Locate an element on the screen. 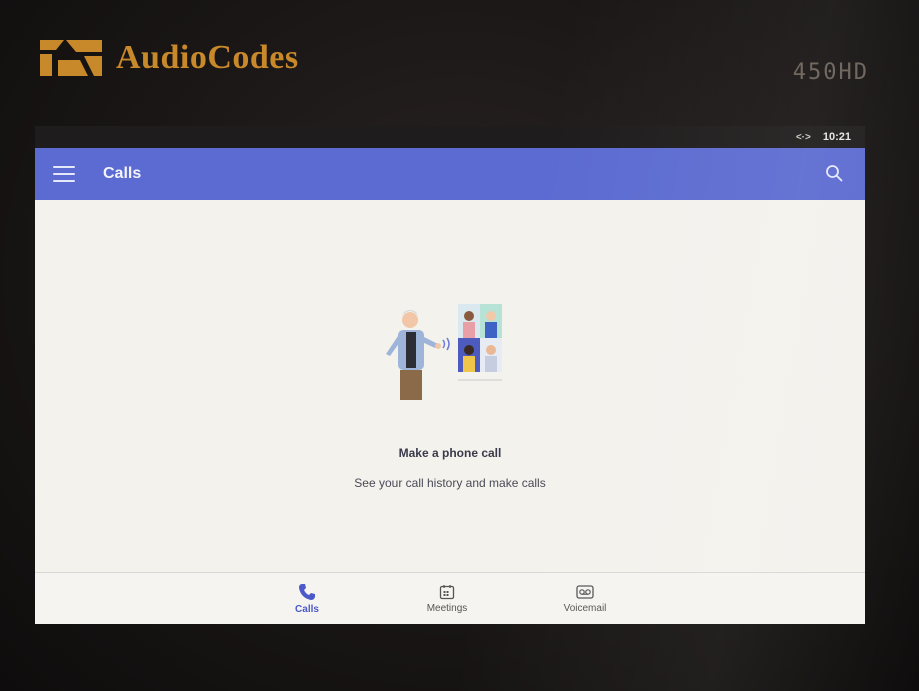 The width and height of the screenshot is (919, 691). phone-icon is located at coordinates (307, 592).